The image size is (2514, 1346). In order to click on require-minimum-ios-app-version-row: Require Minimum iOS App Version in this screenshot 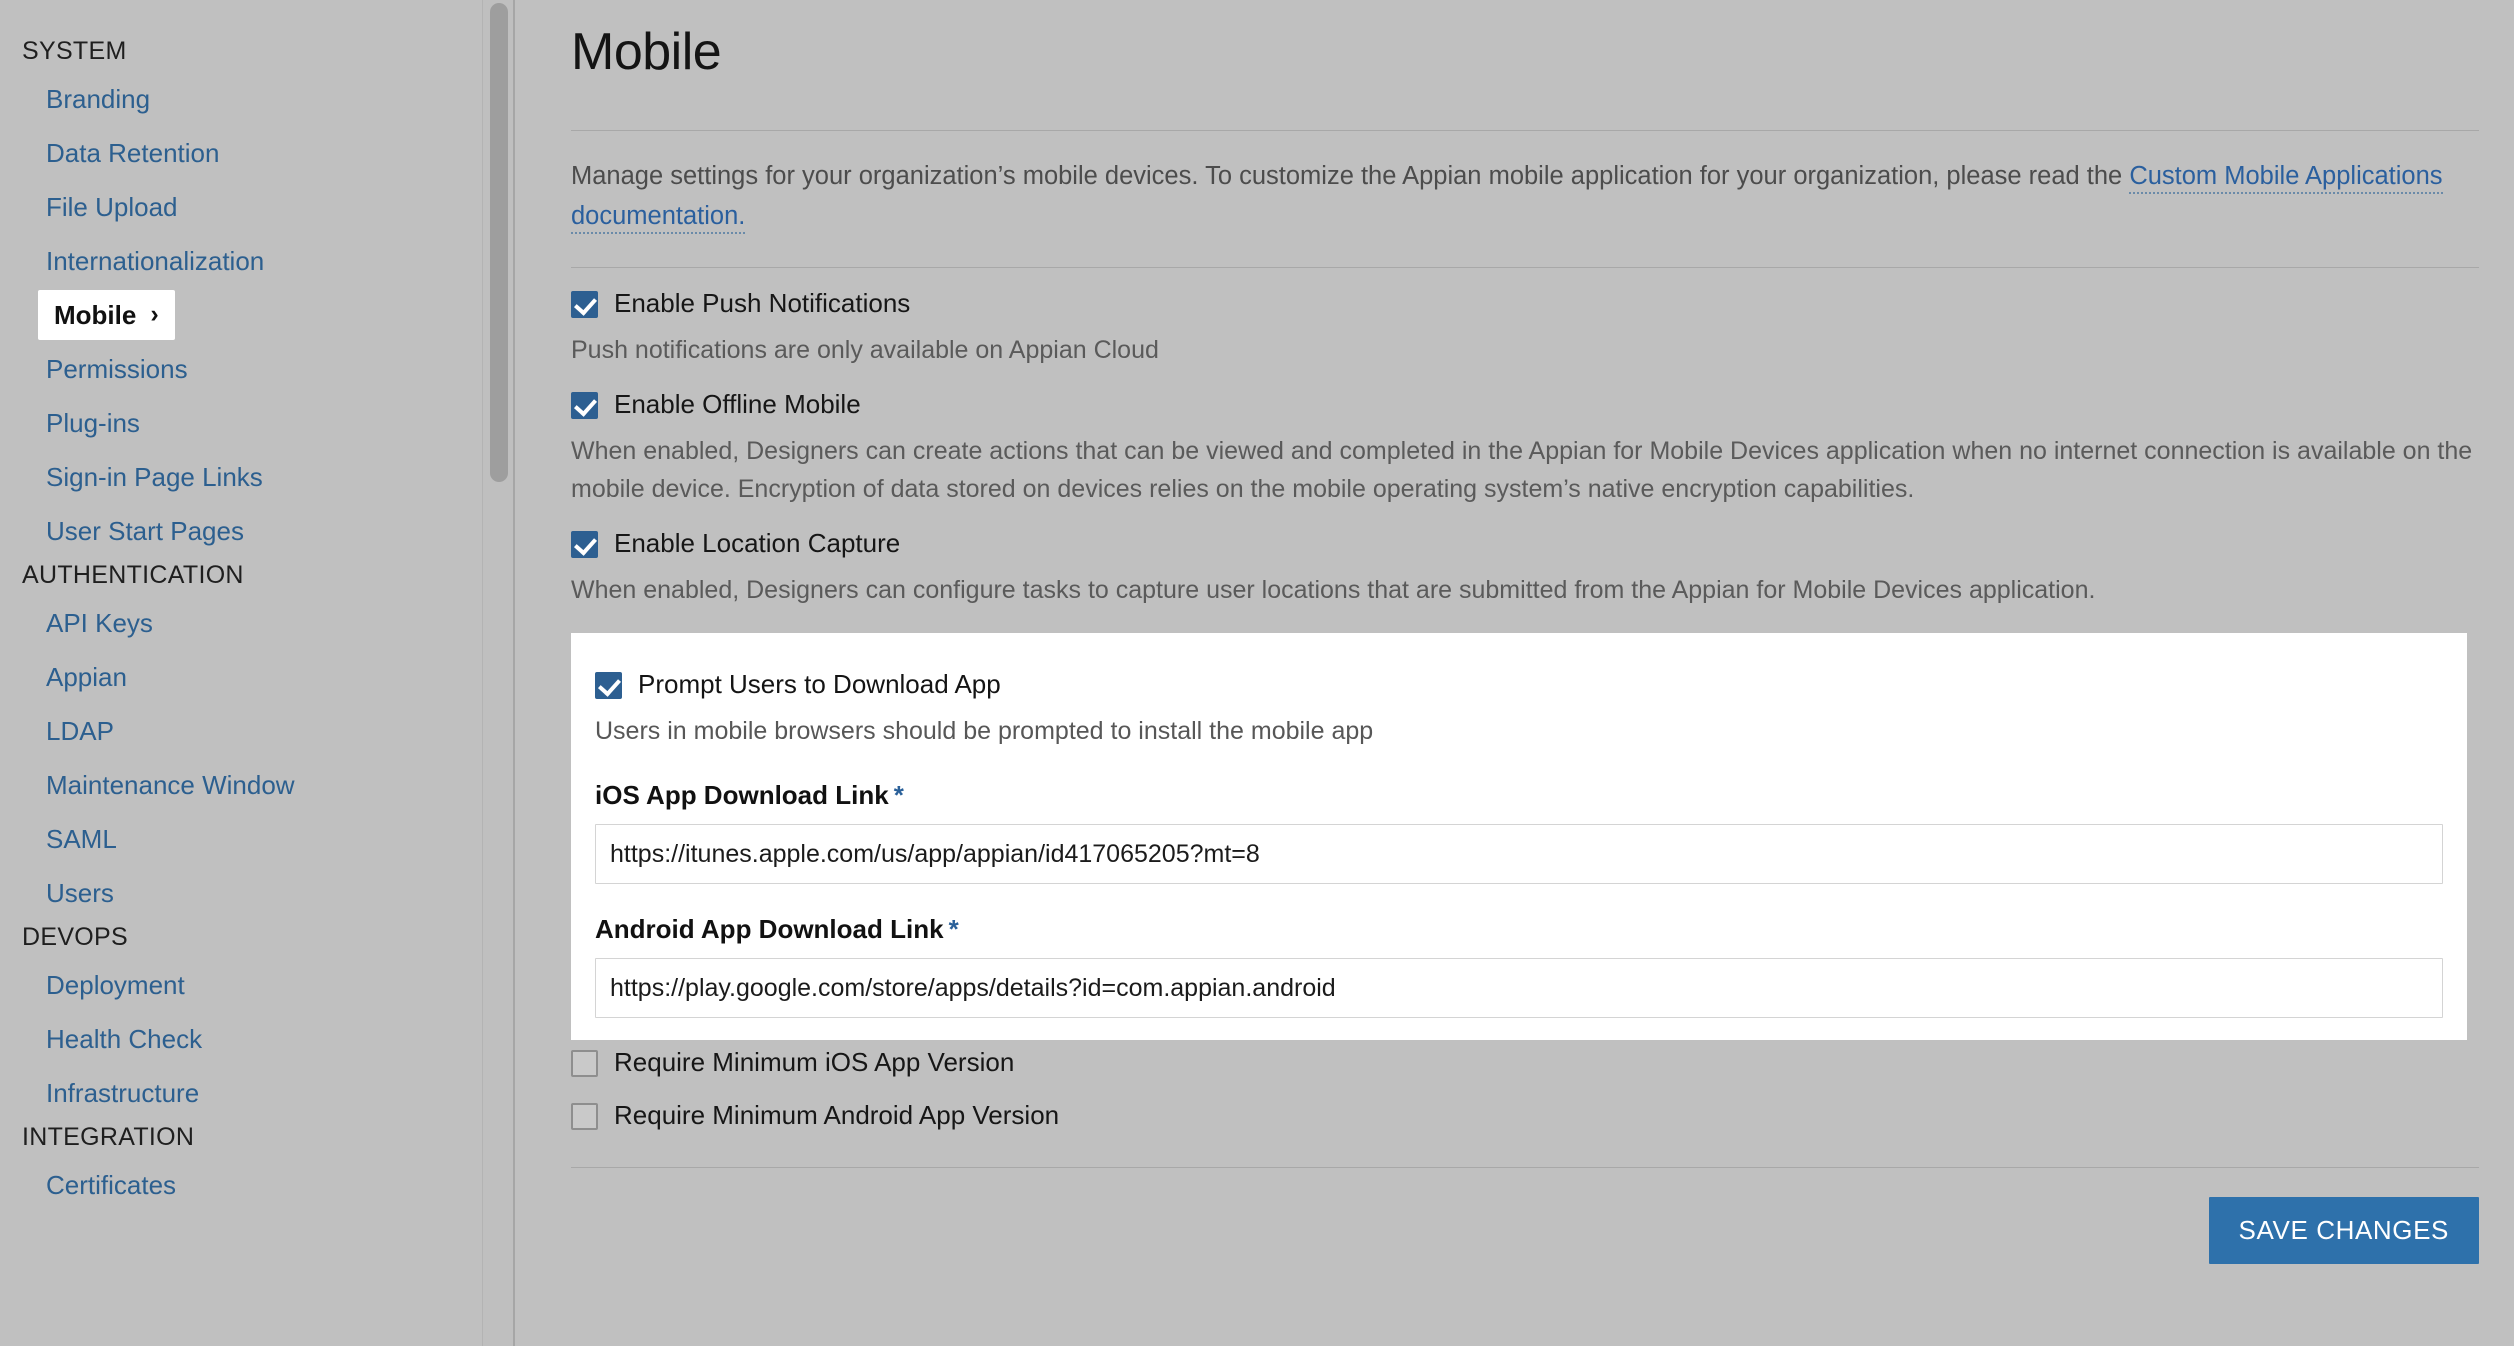, I will do `click(792, 1060)`.